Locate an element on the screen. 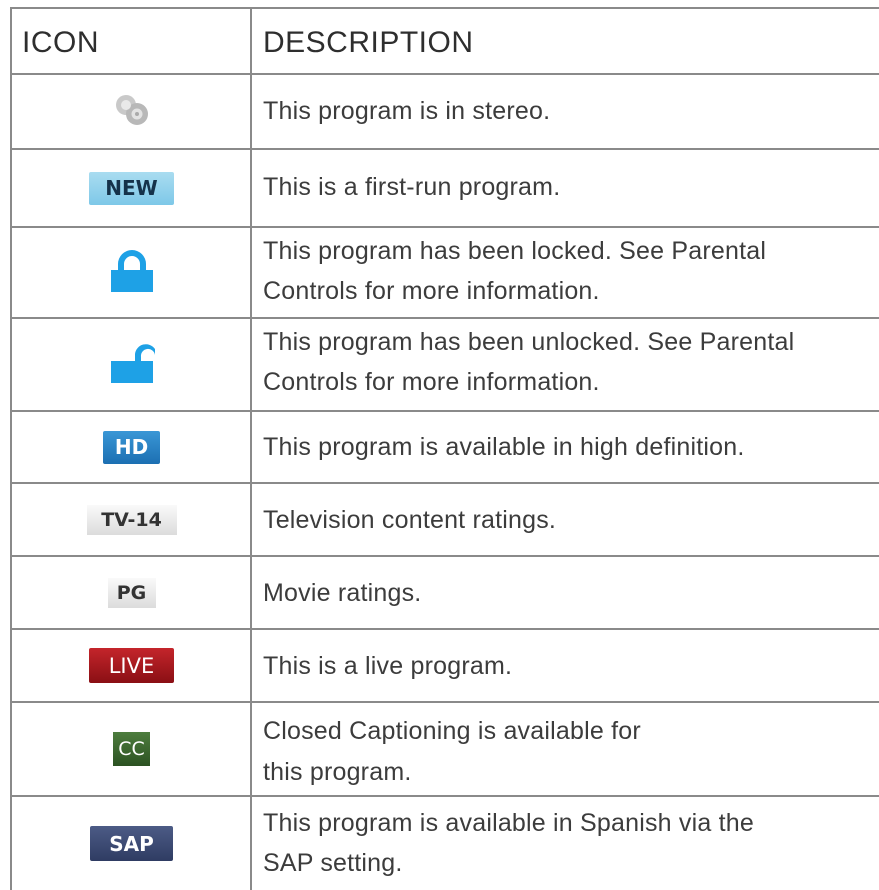 The image size is (879, 890). description-text: This is a live program. is located at coordinates (388, 666).